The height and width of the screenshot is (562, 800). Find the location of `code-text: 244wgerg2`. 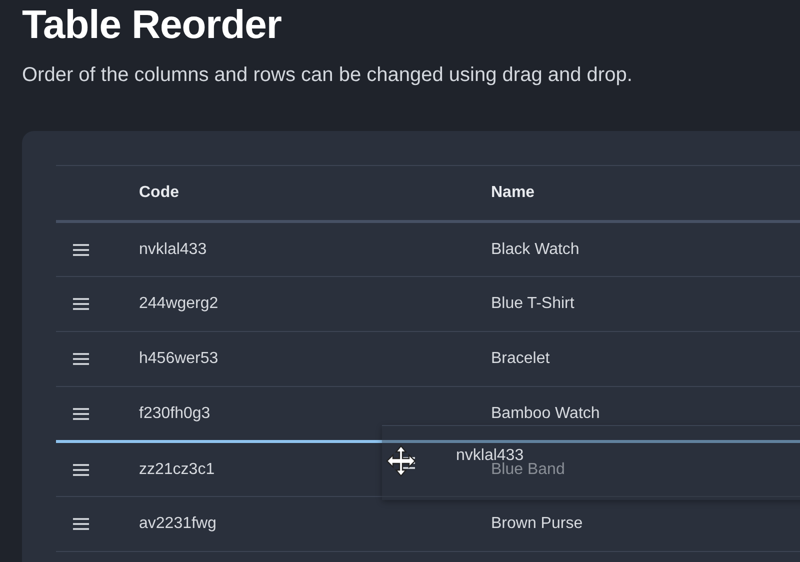

code-text: 244wgerg2 is located at coordinates (178, 303).